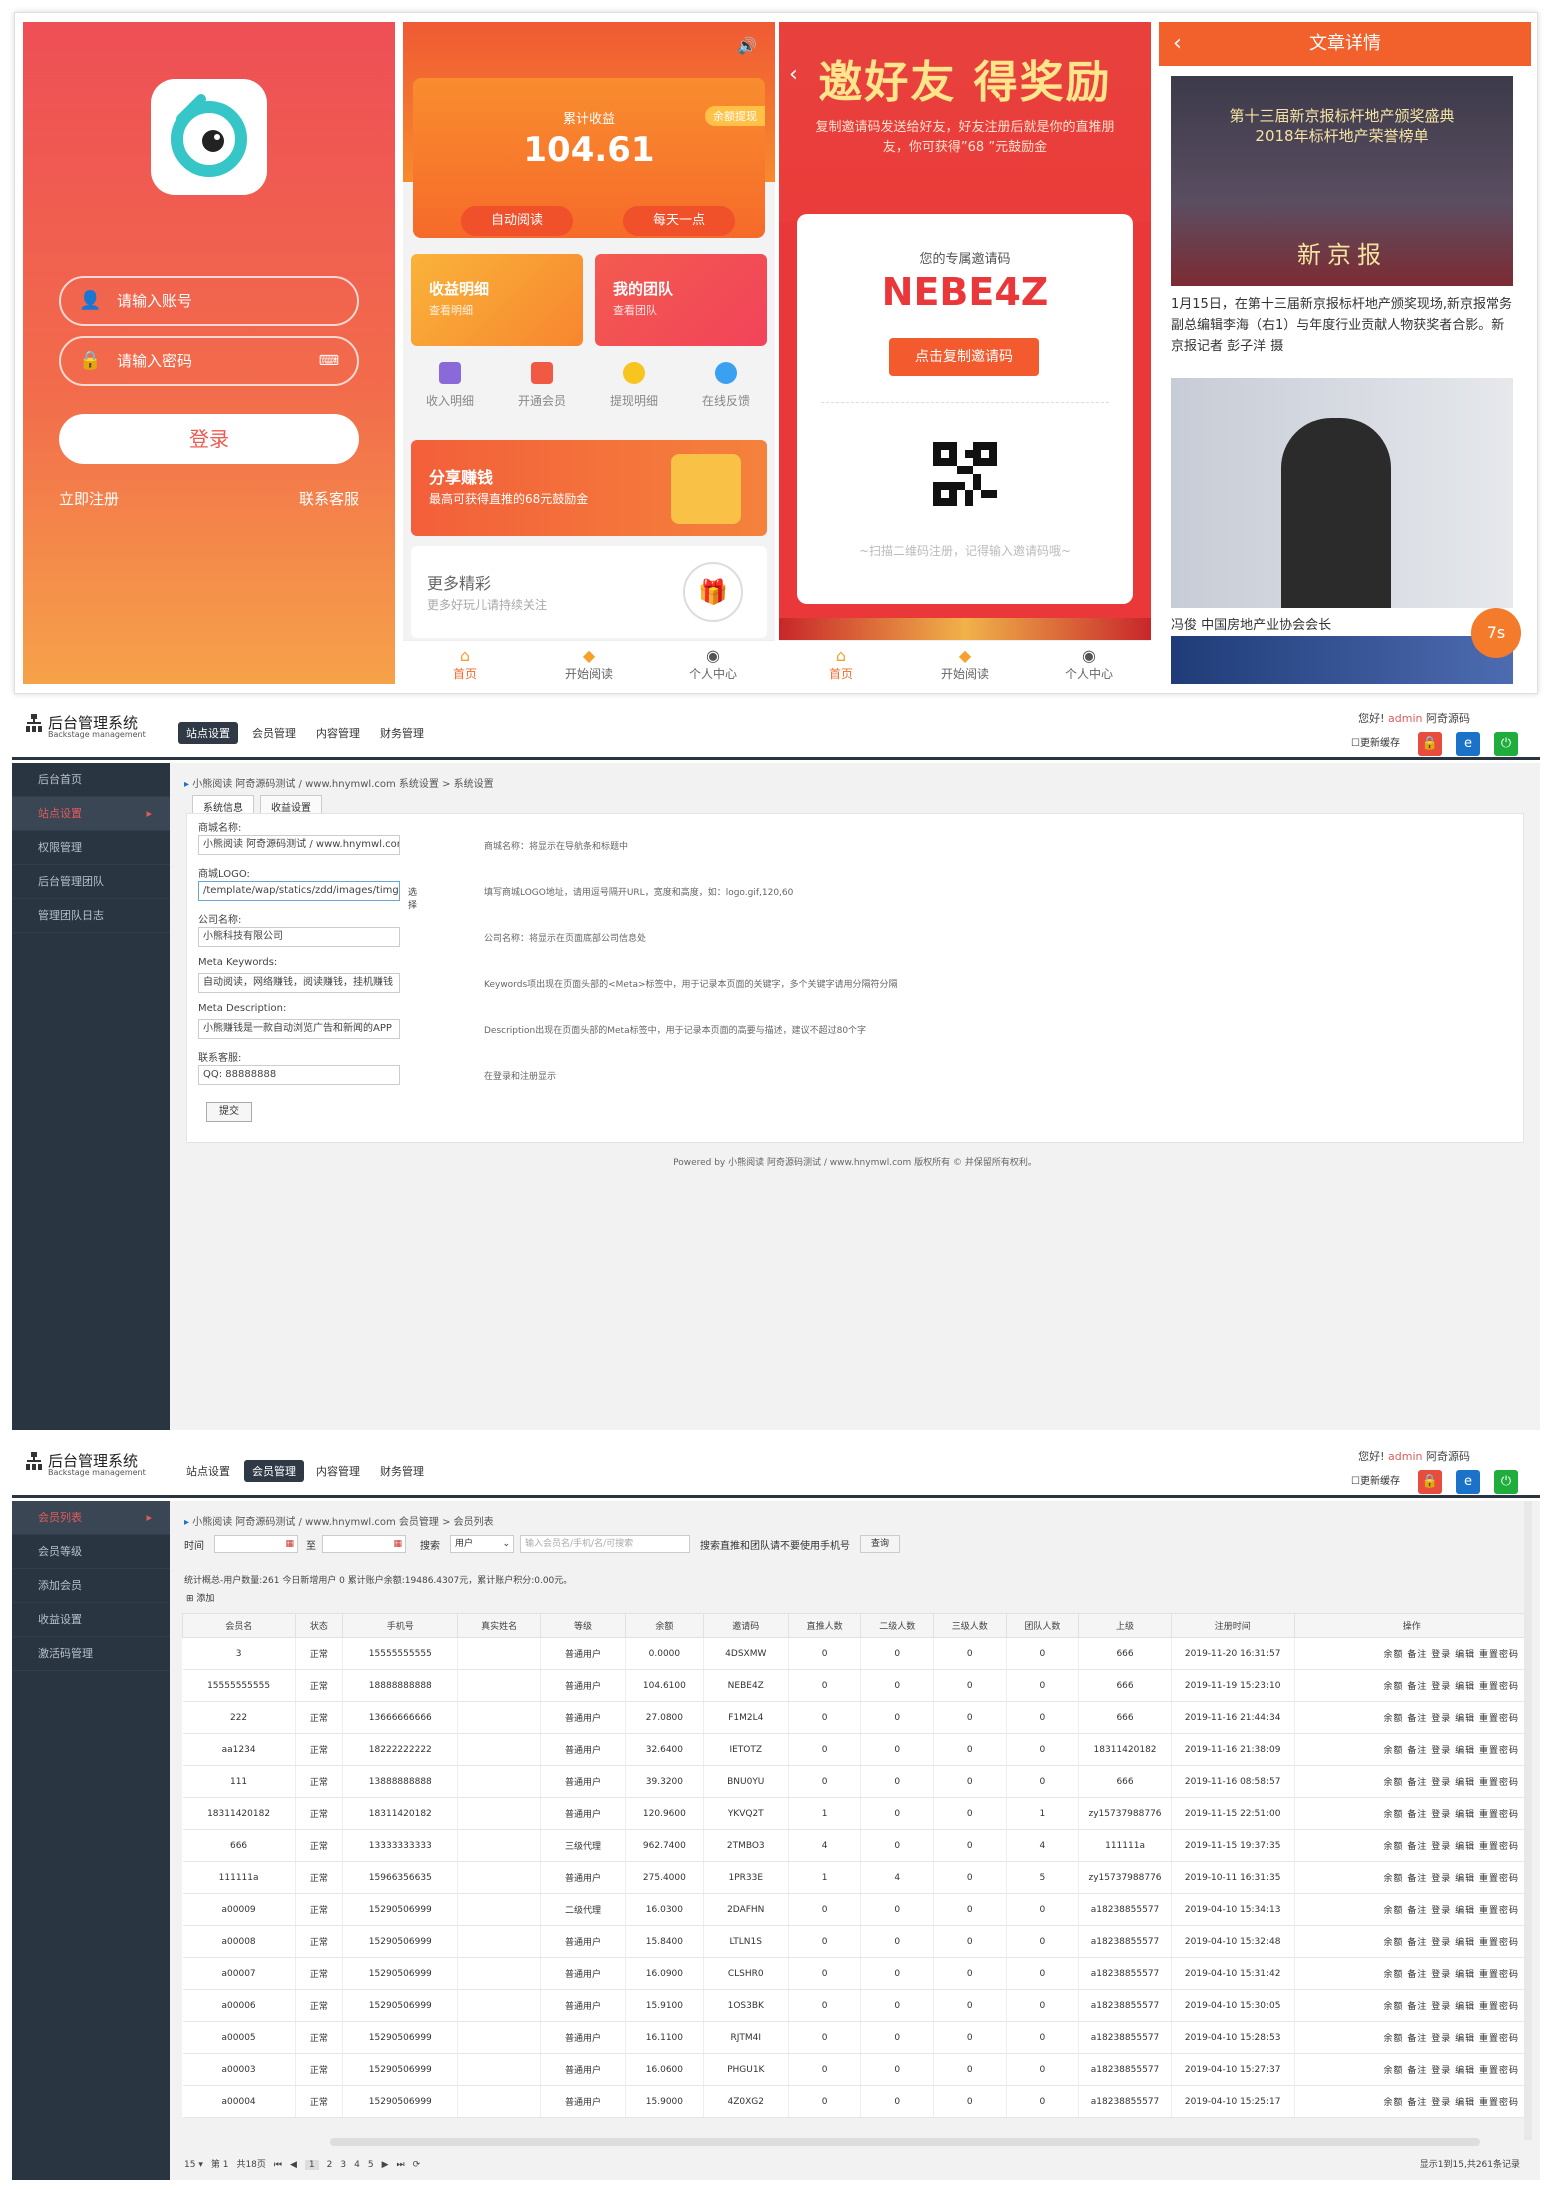 This screenshot has width=1553, height=2189. Describe the element at coordinates (517, 221) in the screenshot. I see `auto-read-button: 自动阅读` at that location.